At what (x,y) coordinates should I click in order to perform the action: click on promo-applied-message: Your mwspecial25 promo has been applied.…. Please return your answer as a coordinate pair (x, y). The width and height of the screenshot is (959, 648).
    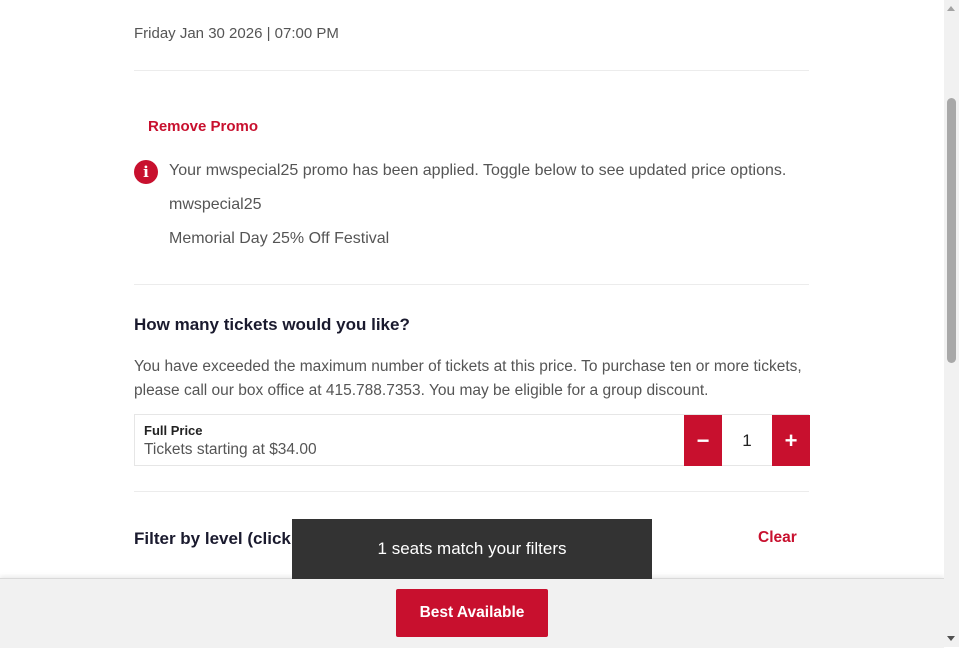
    Looking at the image, I should click on (478, 170).